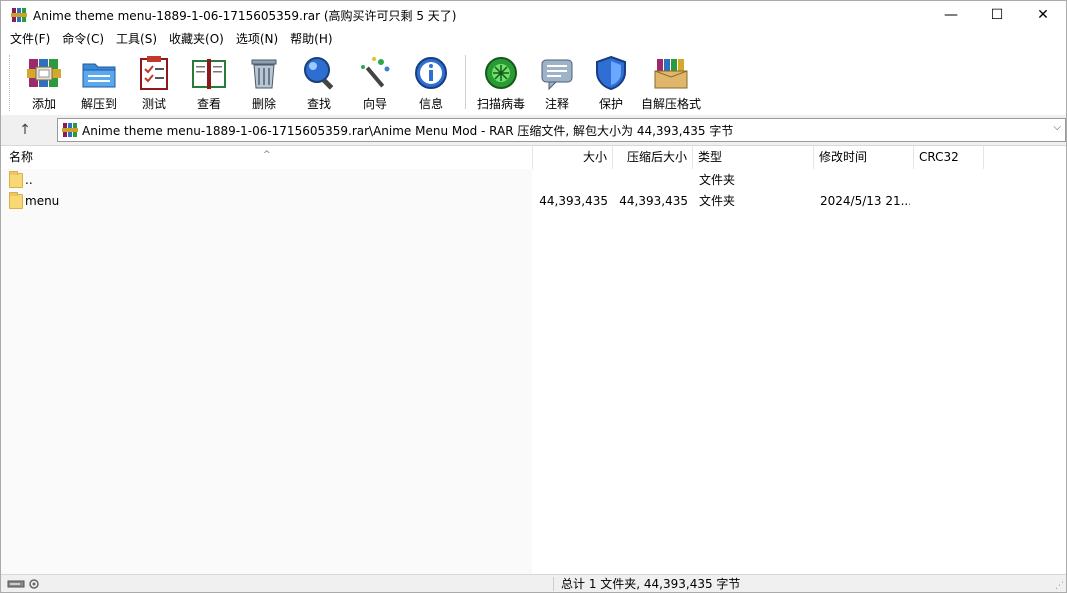 This screenshot has height=593, width=1067. I want to click on find-label: 查找, so click(318, 104).